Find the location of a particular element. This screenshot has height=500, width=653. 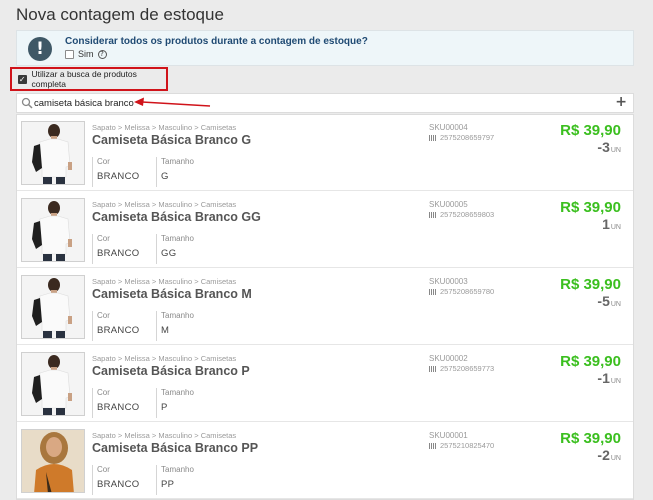

attr-size-value: M is located at coordinates (165, 330).